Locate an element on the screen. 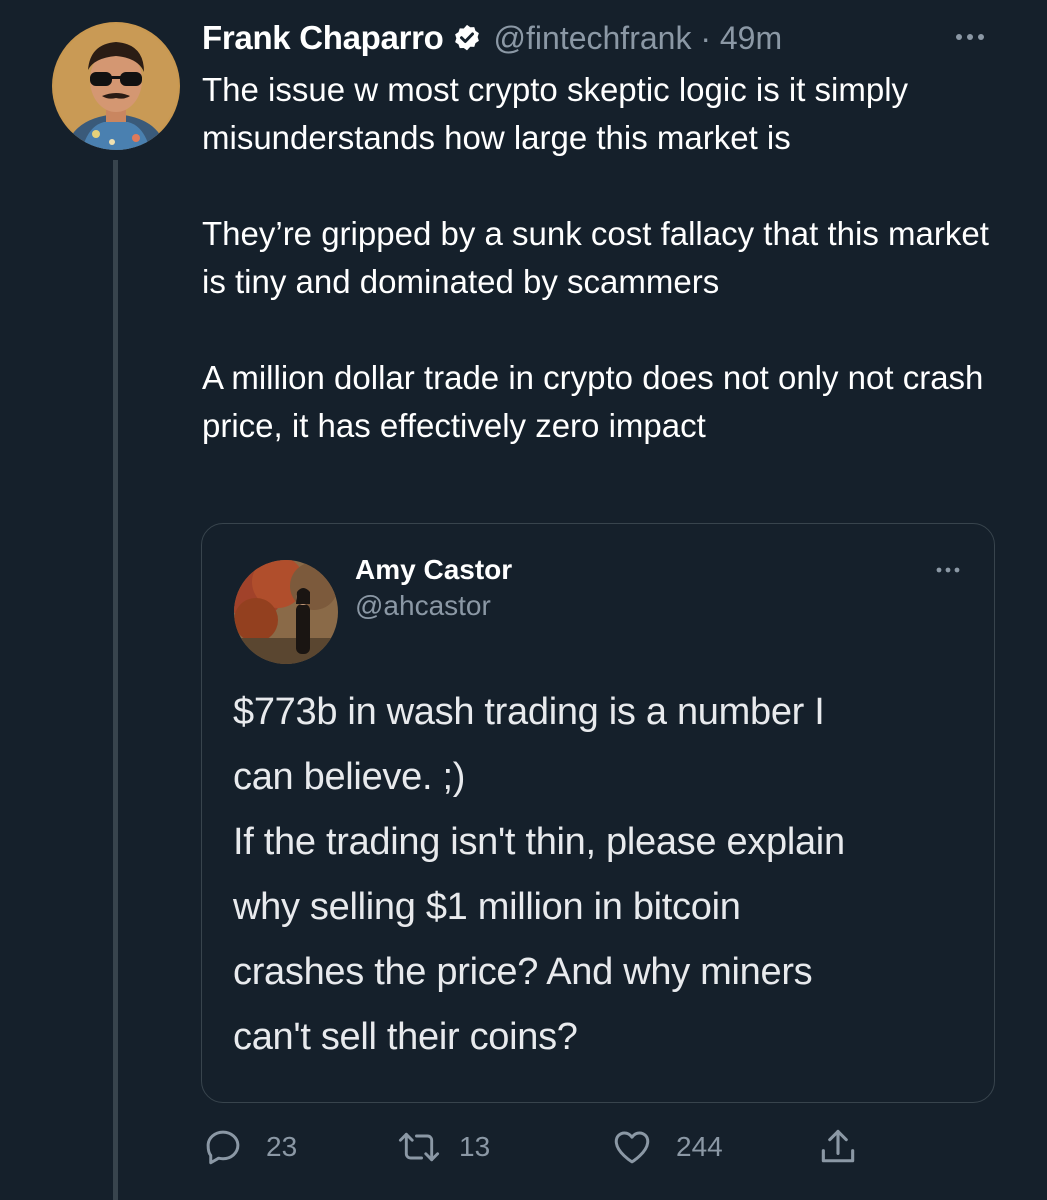 This screenshot has height=1200, width=1047. reply-button: 23 is located at coordinates (249, 1147).